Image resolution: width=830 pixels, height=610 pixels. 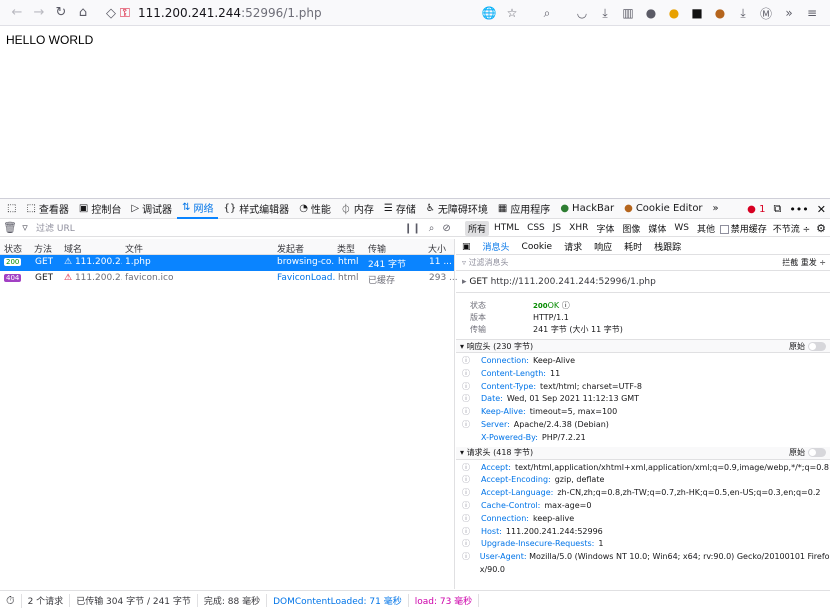 I want to click on filter-type-fonts: 字体, so click(x=605, y=228).